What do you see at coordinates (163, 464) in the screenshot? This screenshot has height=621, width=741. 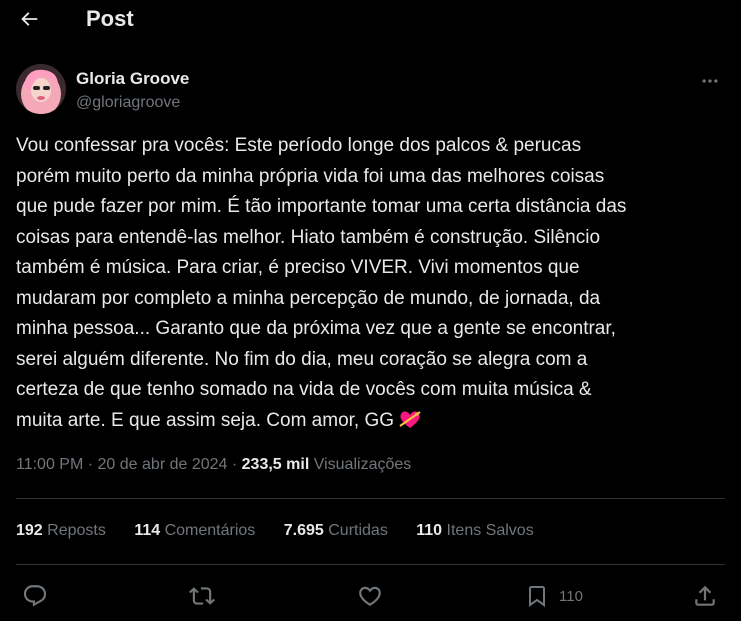 I see `post-date: 20 de abr de 2024` at bounding box center [163, 464].